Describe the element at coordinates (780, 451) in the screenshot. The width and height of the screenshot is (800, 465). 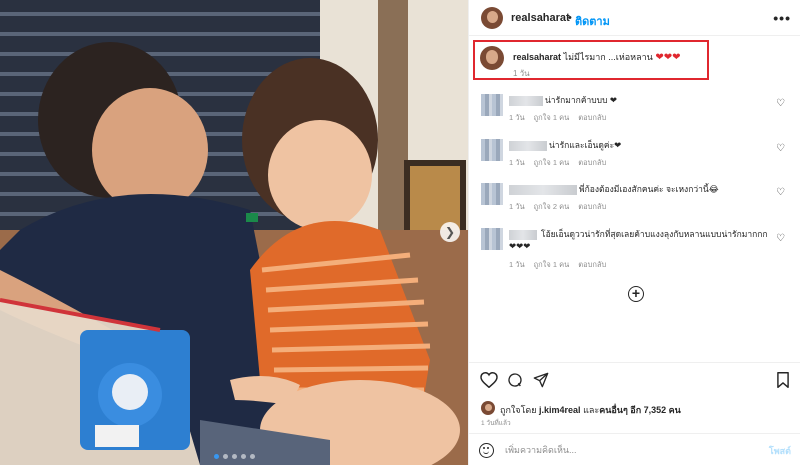
I see `post-comment-button: โพสต์` at that location.